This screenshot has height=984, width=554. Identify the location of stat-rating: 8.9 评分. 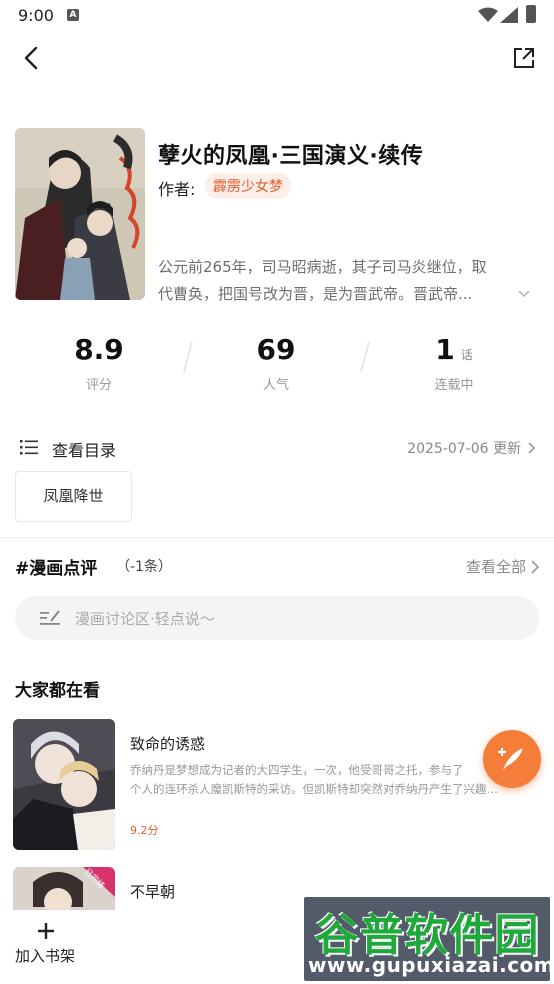
(99, 361).